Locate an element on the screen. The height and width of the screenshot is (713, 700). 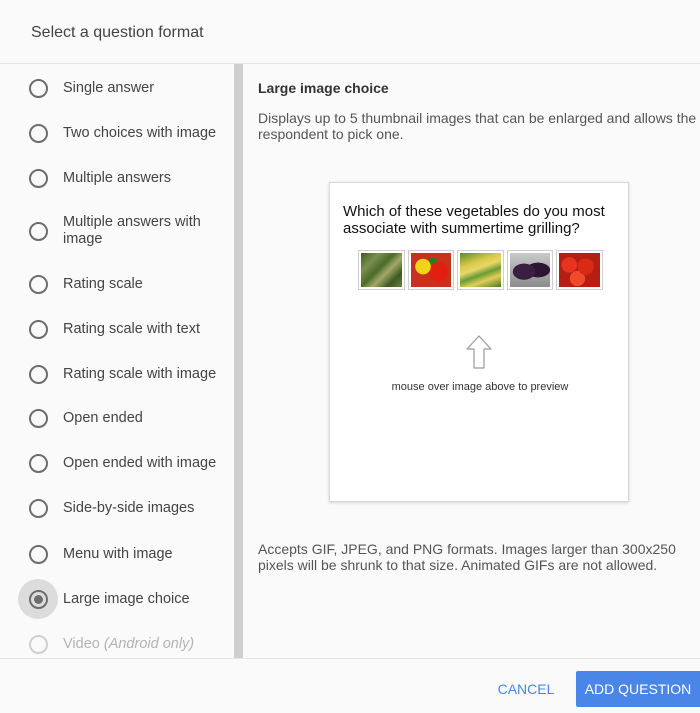
asparagus-image is located at coordinates (381, 270).